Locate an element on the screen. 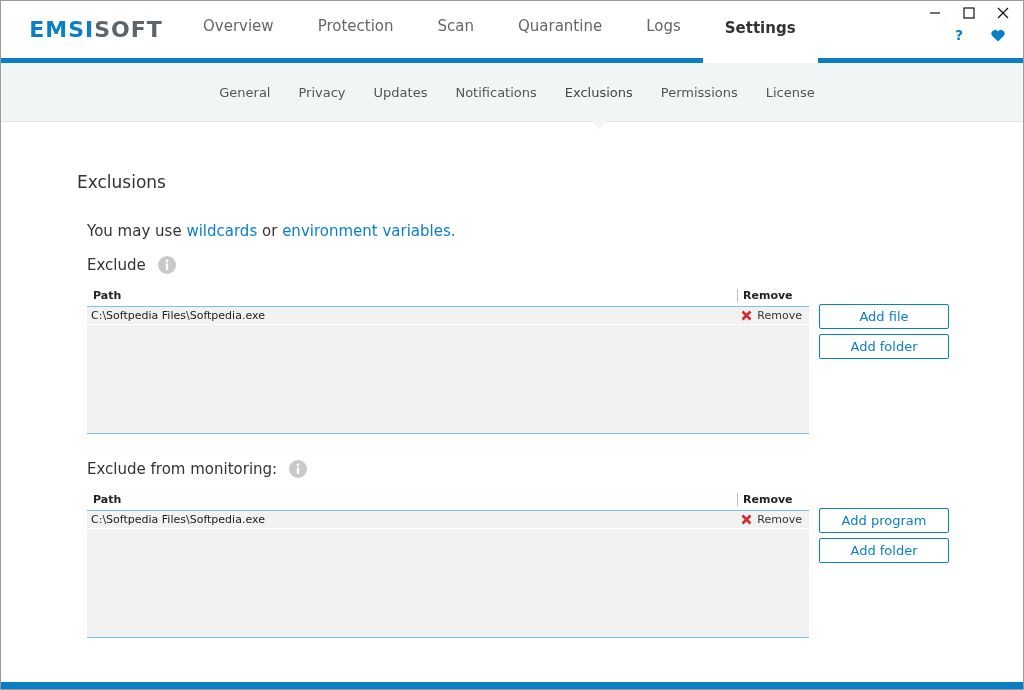  add-button: Add file is located at coordinates (884, 316).